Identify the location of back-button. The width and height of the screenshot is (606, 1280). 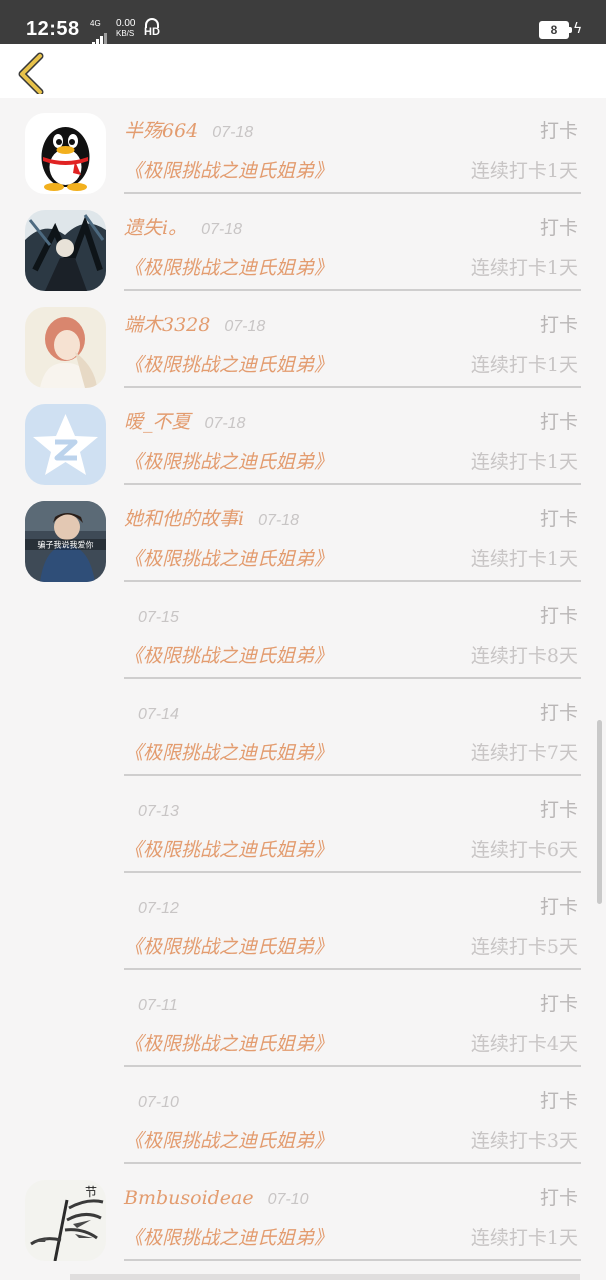
(34, 73).